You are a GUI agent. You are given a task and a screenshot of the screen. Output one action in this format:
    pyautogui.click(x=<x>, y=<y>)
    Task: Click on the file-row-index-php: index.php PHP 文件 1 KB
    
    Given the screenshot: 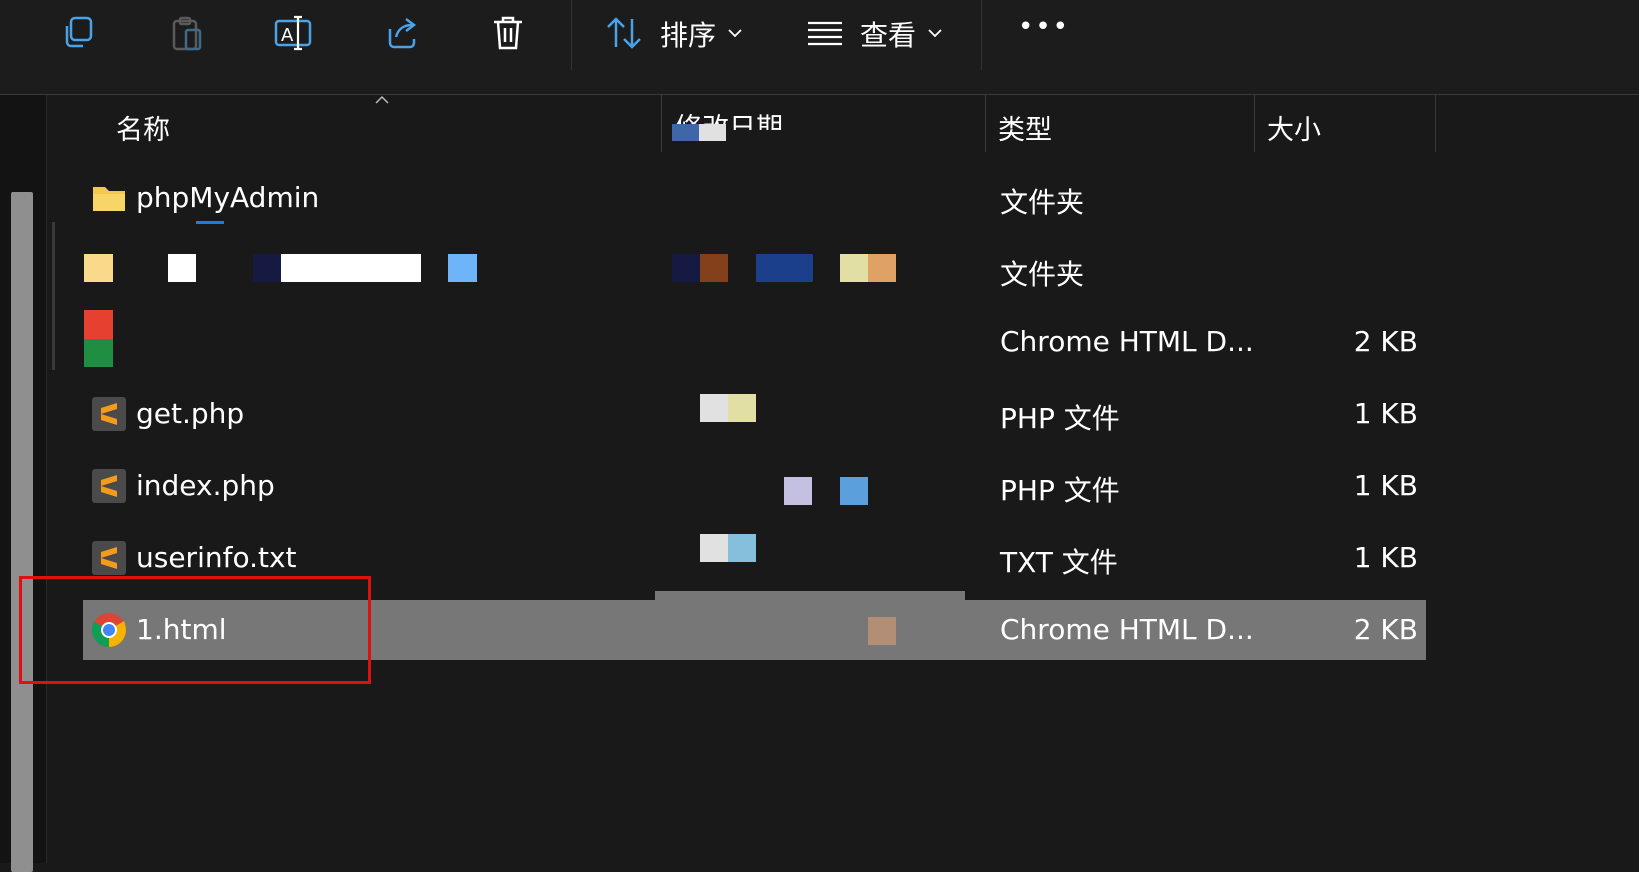 What is the action you would take?
    pyautogui.click(x=754, y=486)
    